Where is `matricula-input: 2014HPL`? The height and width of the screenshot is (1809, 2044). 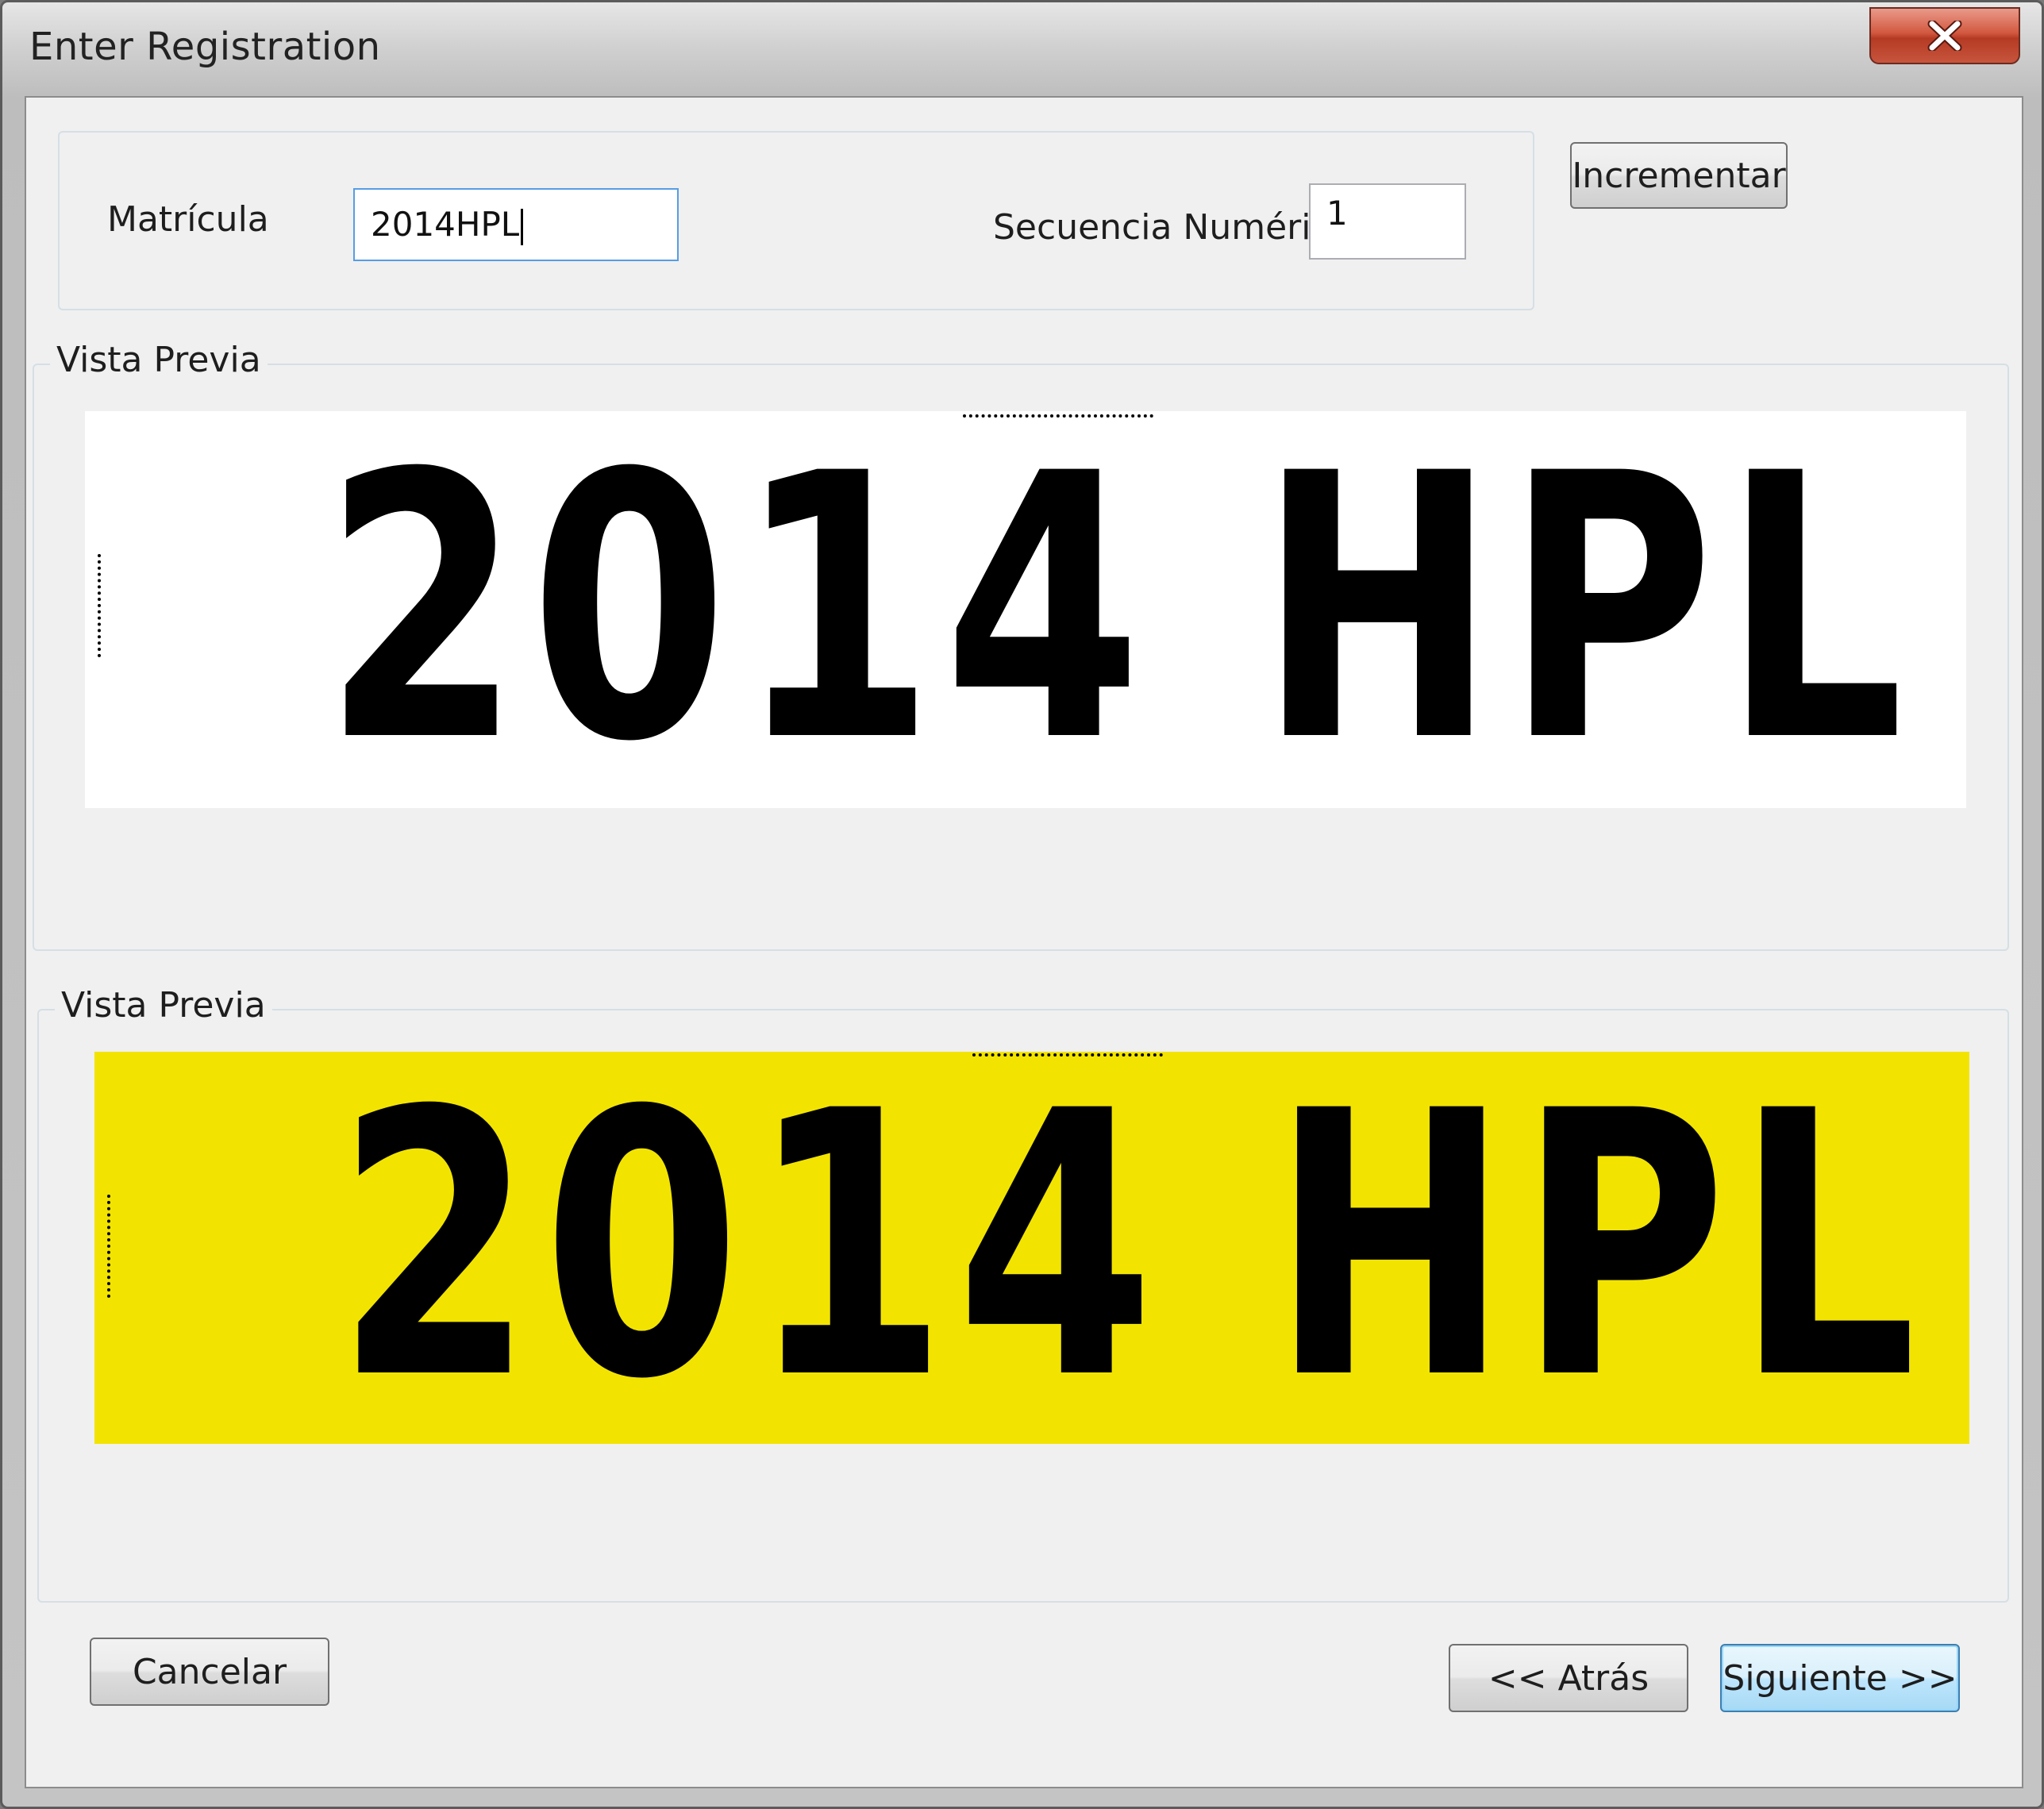
matricula-input: 2014HPL is located at coordinates (516, 224).